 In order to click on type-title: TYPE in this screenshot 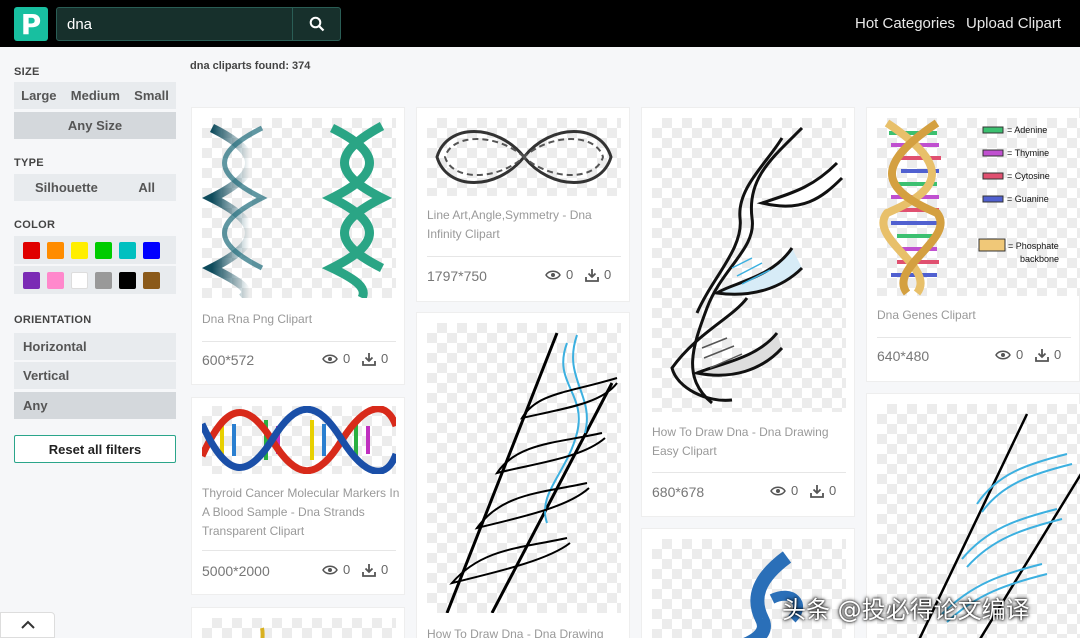, I will do `click(29, 163)`.